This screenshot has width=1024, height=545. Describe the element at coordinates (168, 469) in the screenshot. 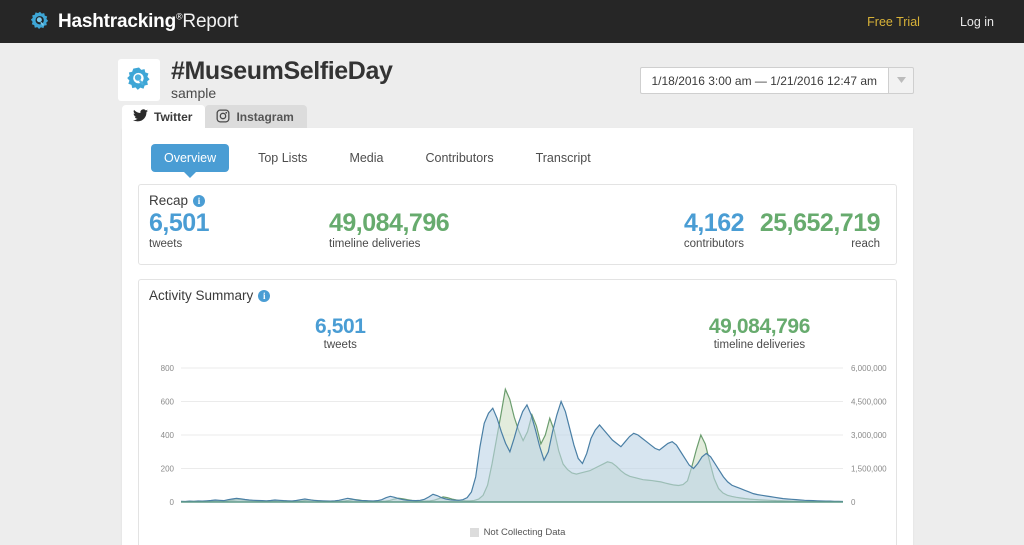

I see `svg-text: 200` at that location.